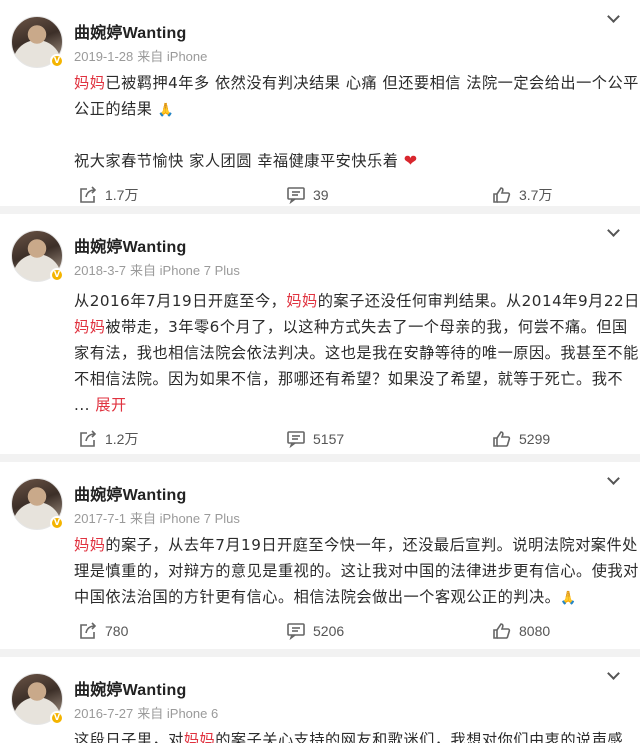 This screenshot has height=743, width=640. Describe the element at coordinates (371, 545) in the screenshot. I see `body-text-segment: 的案子，从去年7月19日开庭至今快一年，还没最后宣判。说明法院对案件处` at that location.